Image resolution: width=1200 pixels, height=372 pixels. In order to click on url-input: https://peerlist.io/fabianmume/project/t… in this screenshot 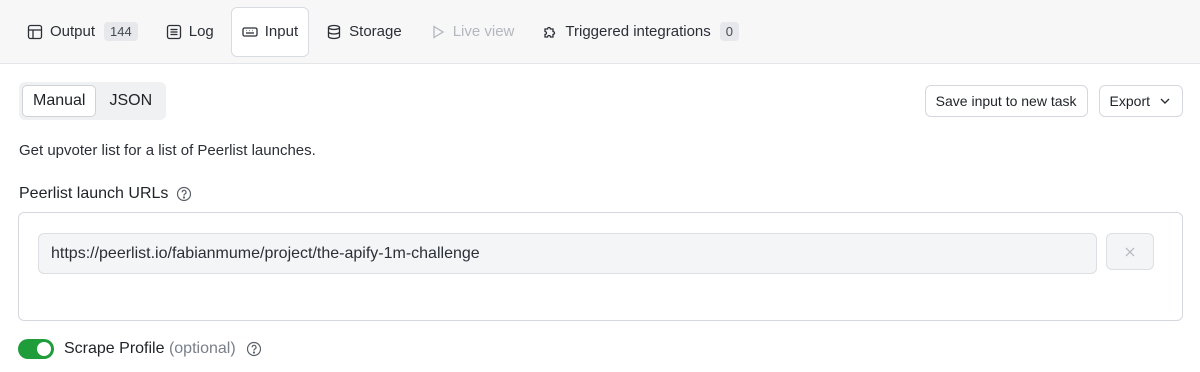, I will do `click(567, 253)`.